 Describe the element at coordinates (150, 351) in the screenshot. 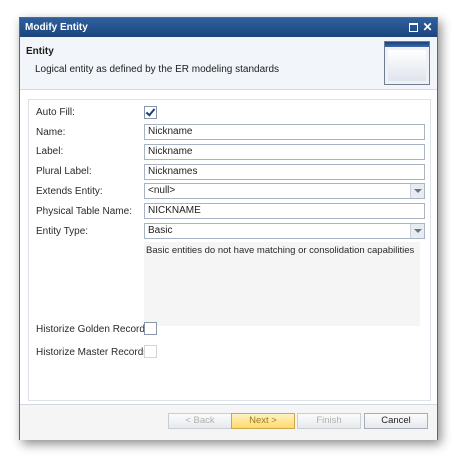

I see `historize-master-checkbox` at that location.